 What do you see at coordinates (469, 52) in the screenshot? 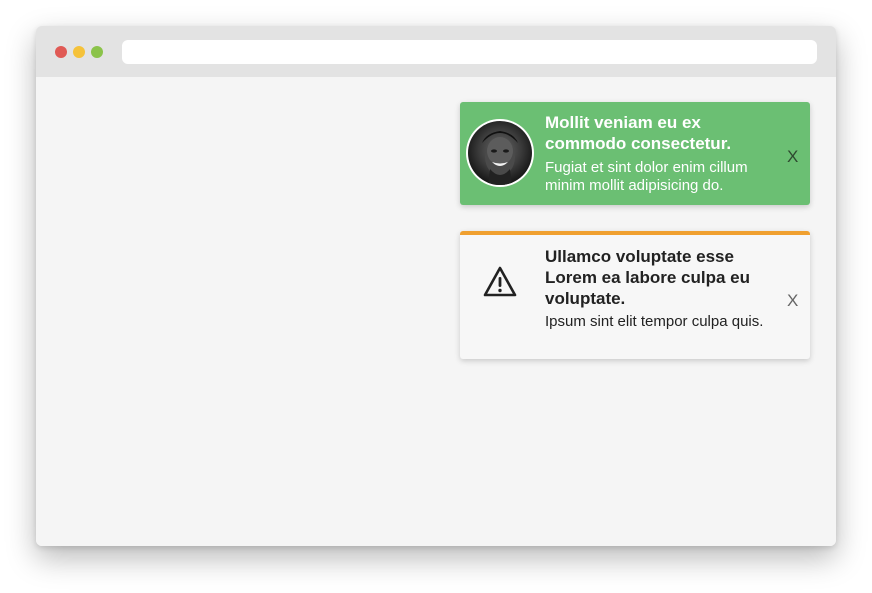
I see `address-bar` at bounding box center [469, 52].